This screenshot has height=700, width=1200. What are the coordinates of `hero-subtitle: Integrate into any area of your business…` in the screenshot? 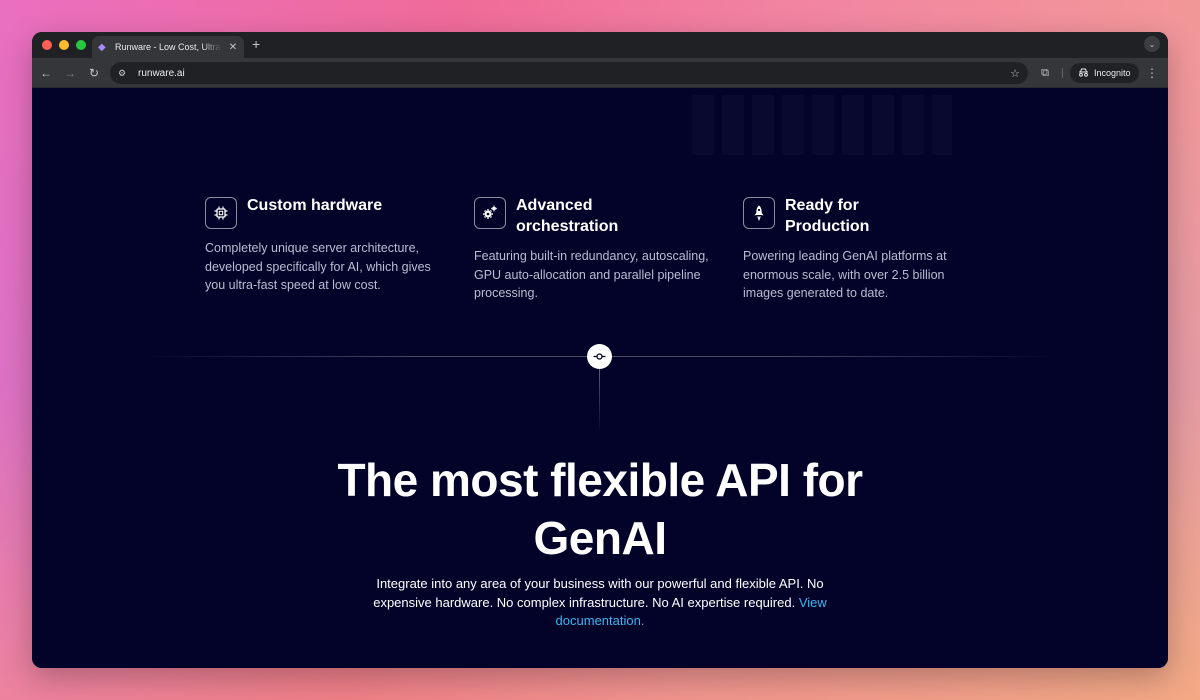 It's located at (600, 603).